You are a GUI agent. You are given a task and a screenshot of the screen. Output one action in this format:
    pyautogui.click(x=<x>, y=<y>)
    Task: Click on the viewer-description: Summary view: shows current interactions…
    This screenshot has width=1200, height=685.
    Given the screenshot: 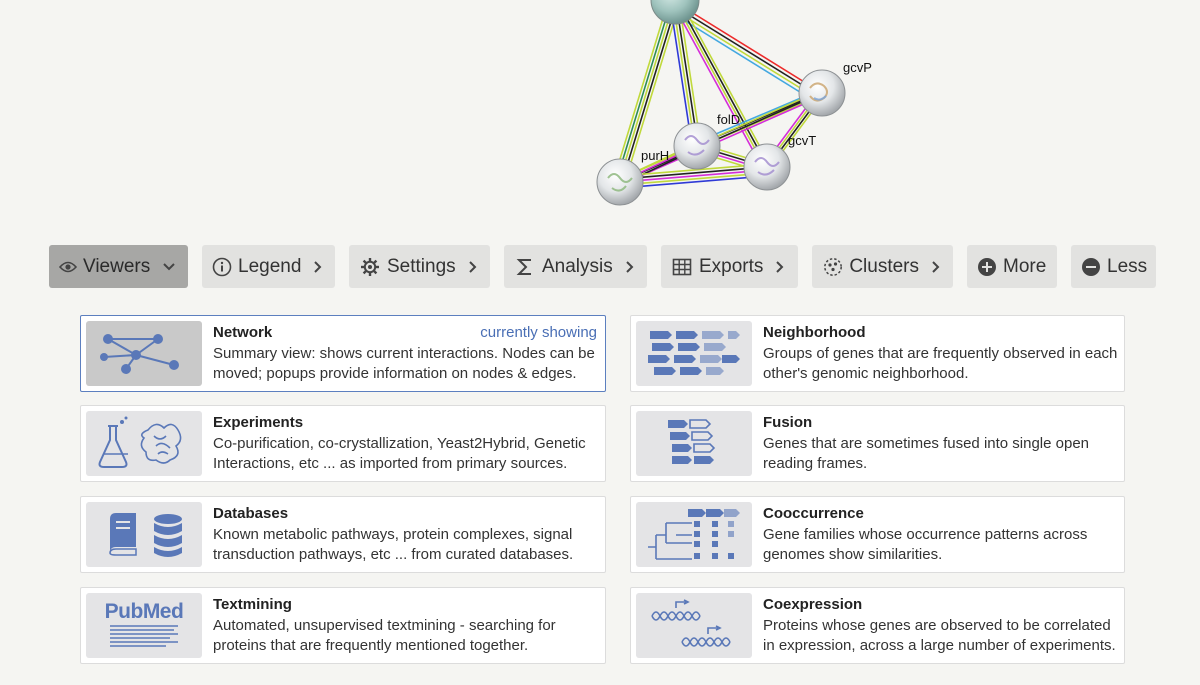 What is the action you would take?
    pyautogui.click(x=404, y=363)
    